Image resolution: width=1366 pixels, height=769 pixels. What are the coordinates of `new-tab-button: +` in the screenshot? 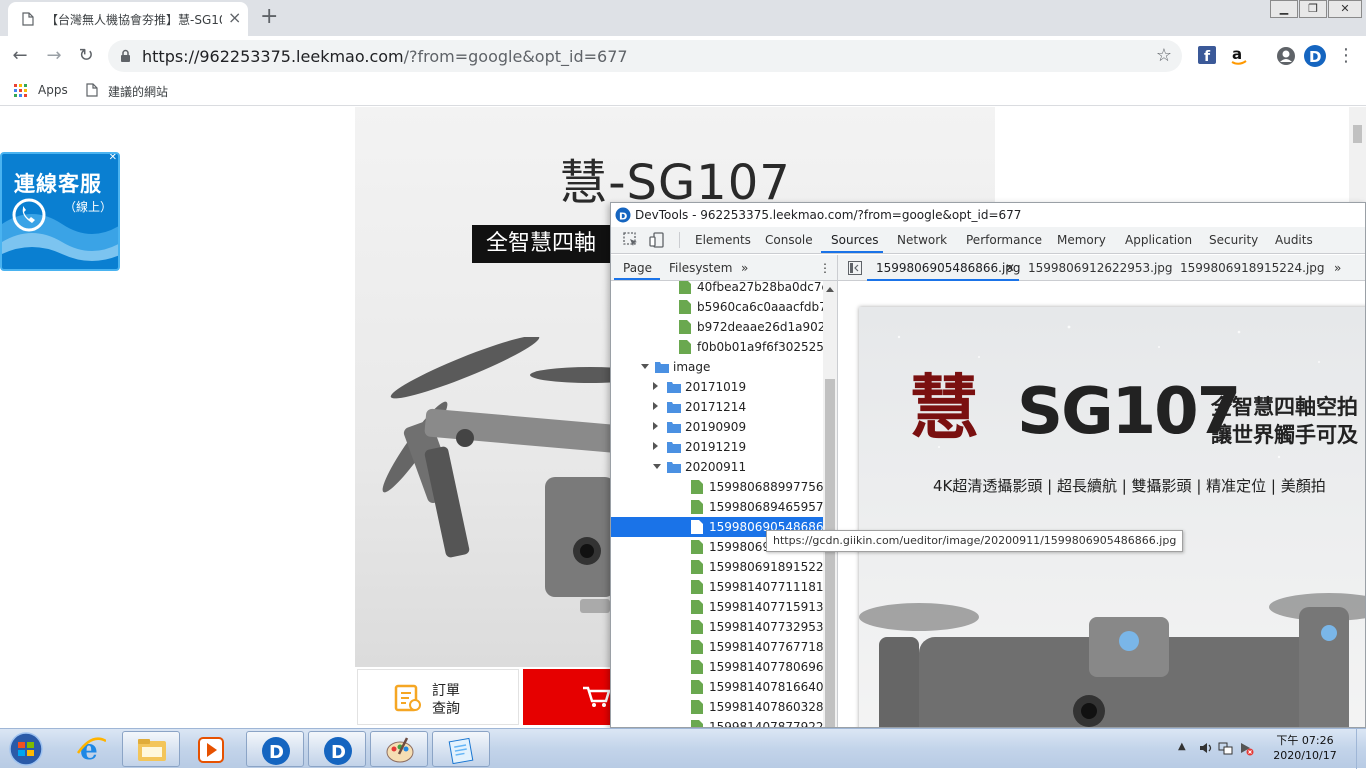 It's located at (269, 17).